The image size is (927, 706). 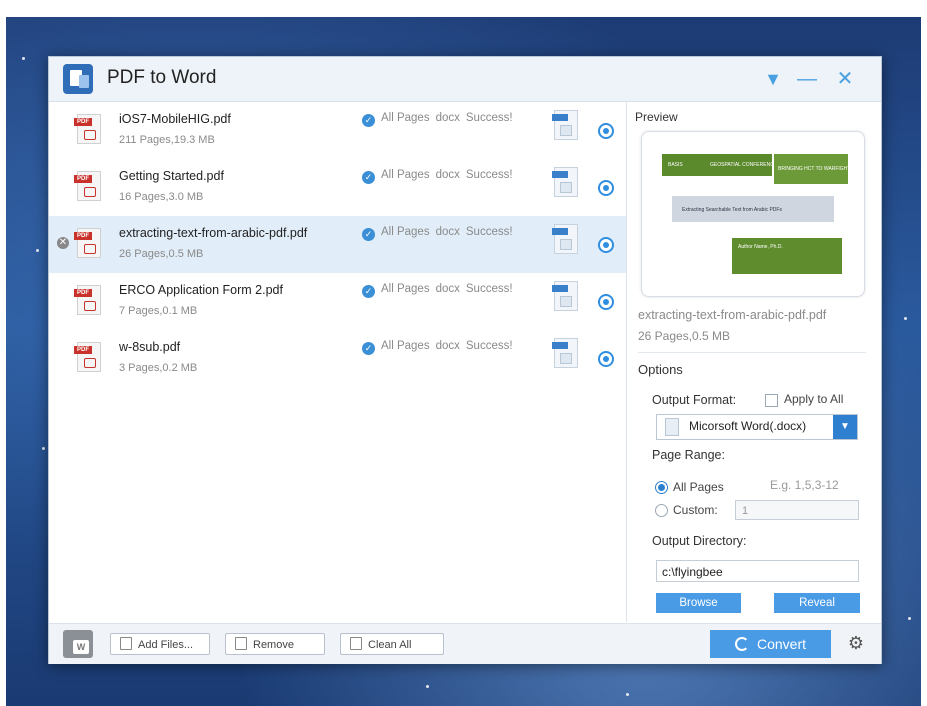 I want to click on browse-button: Browse, so click(x=698, y=603).